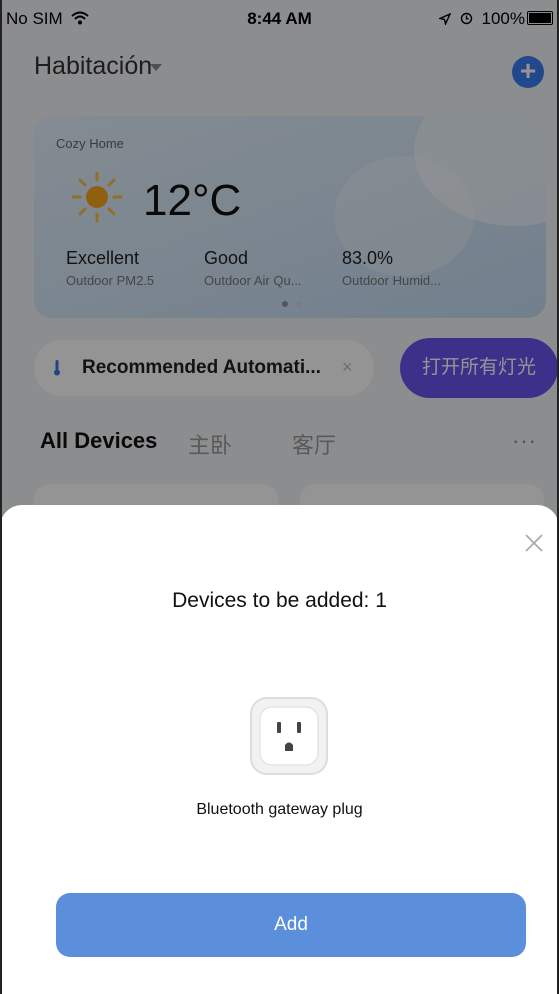 The height and width of the screenshot is (994, 559). Describe the element at coordinates (279, 600) in the screenshot. I see `sheet-title: Devices to be added: 1` at that location.